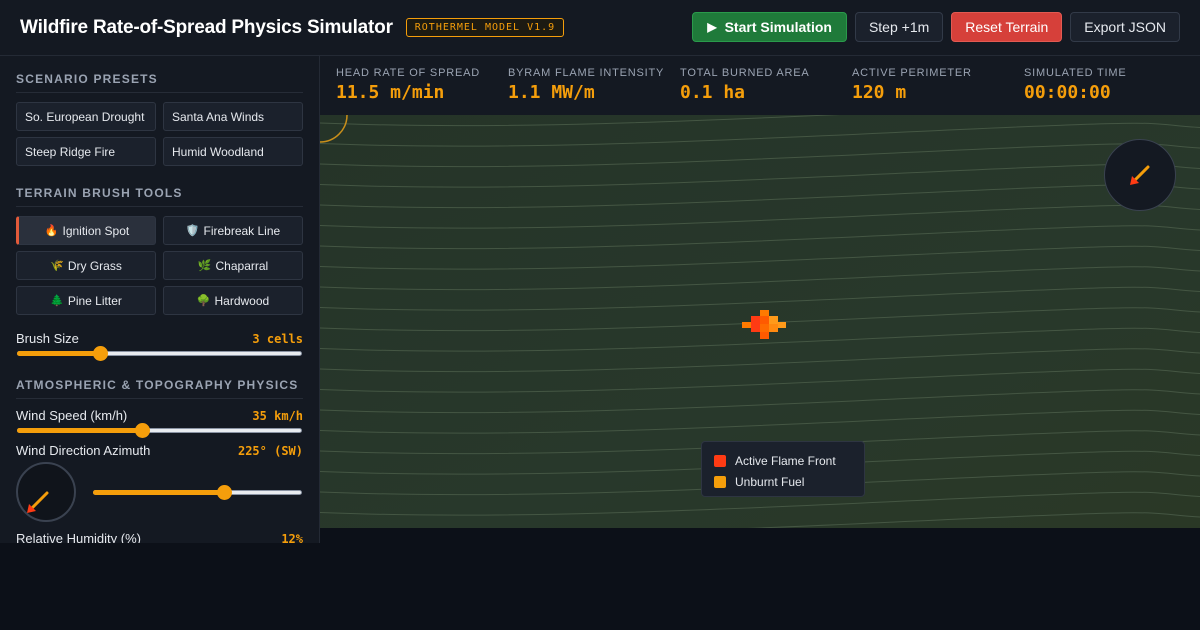 The width and height of the screenshot is (1200, 630). What do you see at coordinates (408, 73) in the screenshot?
I see `stat-label: HEAD RATE OF SPREAD` at bounding box center [408, 73].